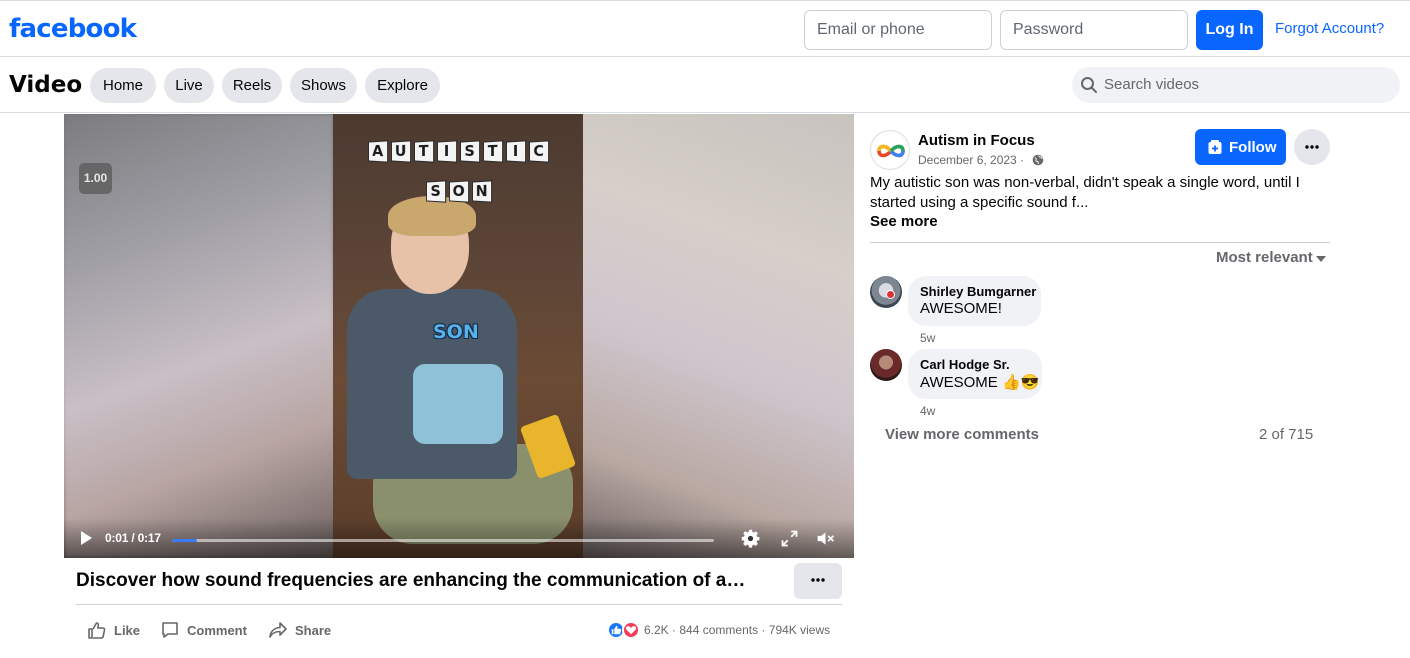  Describe the element at coordinates (904, 221) in the screenshot. I see `see-more-link: See more` at that location.